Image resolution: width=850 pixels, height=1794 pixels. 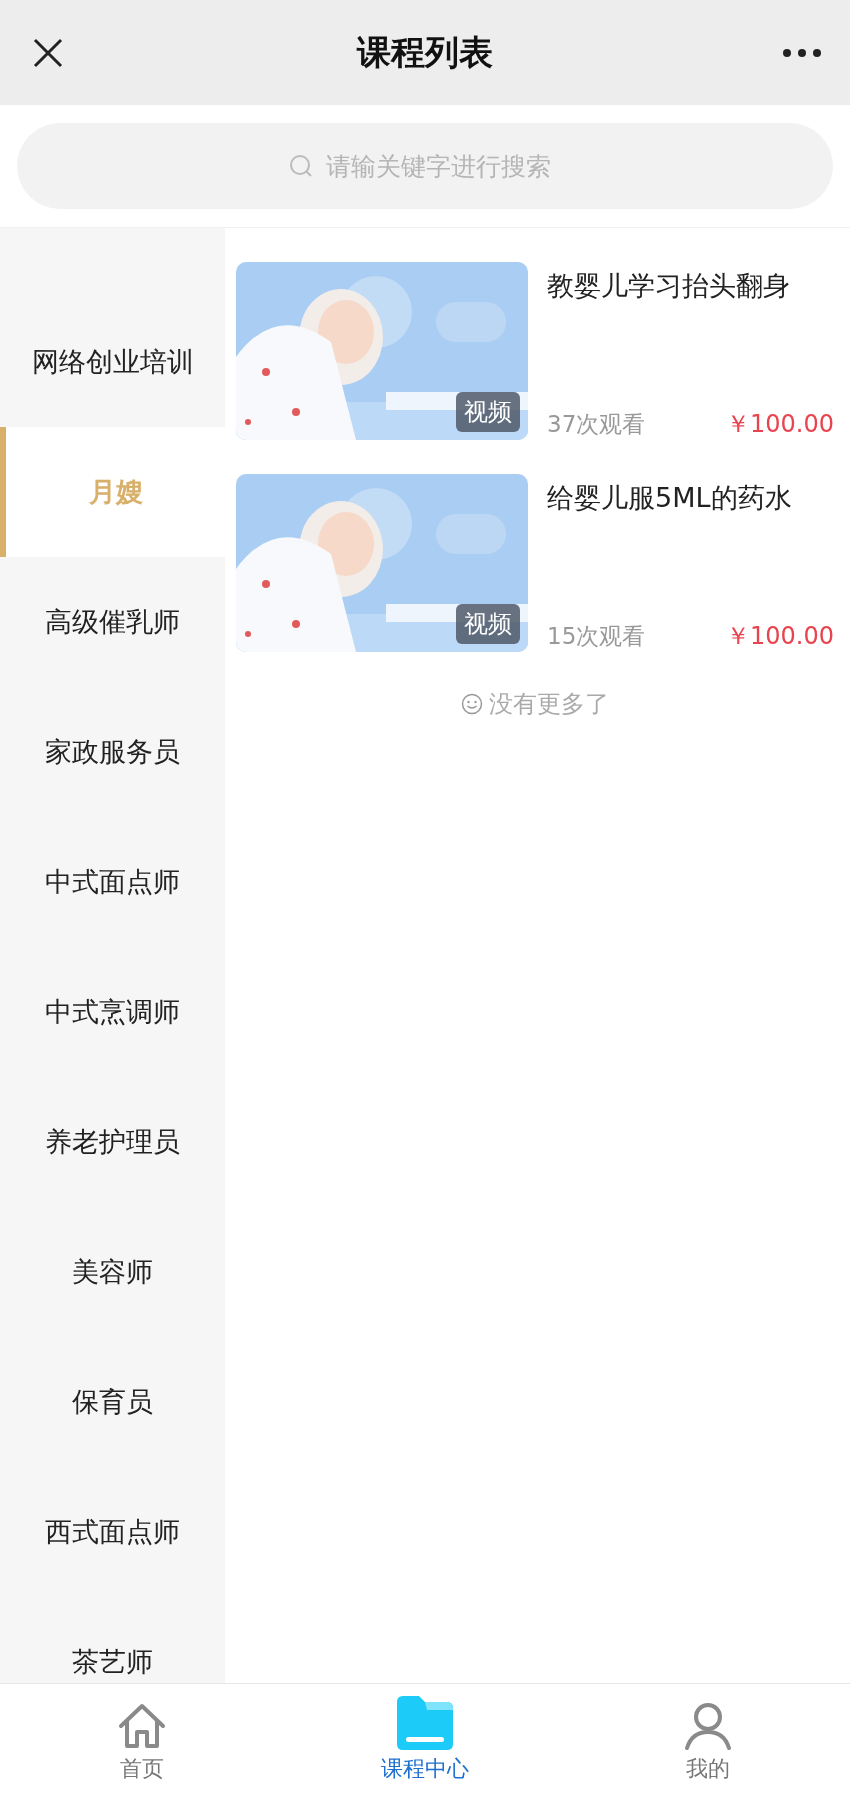 What do you see at coordinates (112, 362) in the screenshot?
I see `category-item: 网络创业培训` at bounding box center [112, 362].